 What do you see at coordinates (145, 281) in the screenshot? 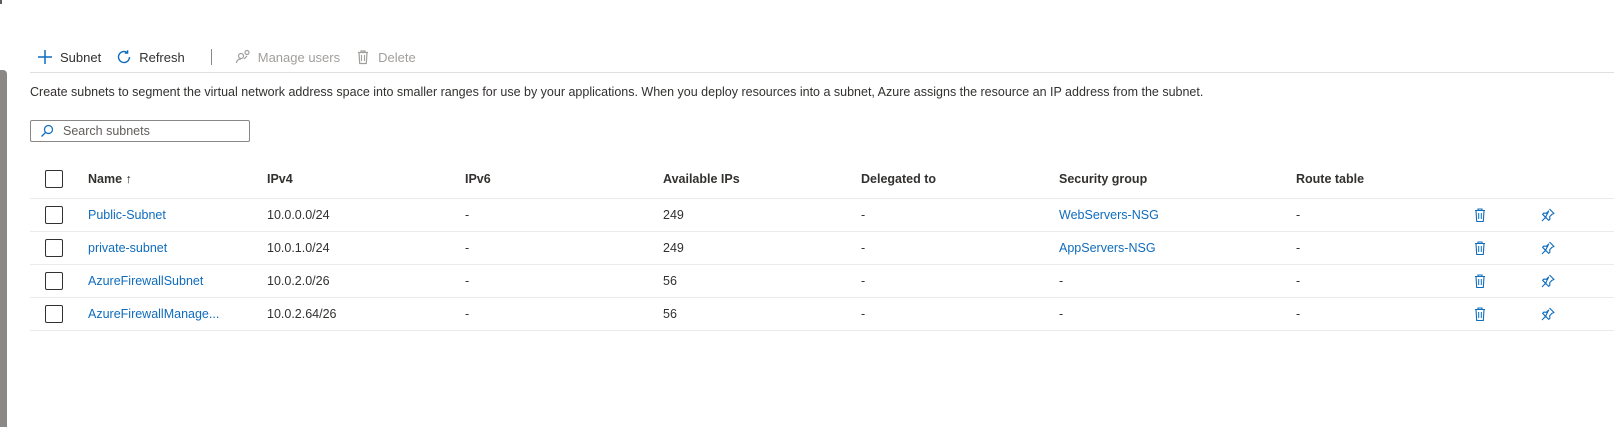
I see `subnet-name-link: AzureFirewallSubnet` at bounding box center [145, 281].